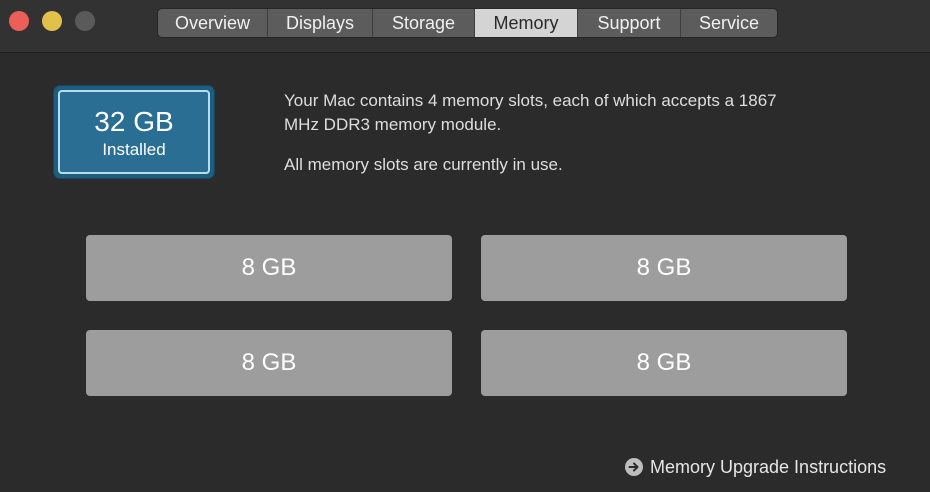 This screenshot has height=492, width=930. I want to click on tab-service: Service, so click(729, 23).